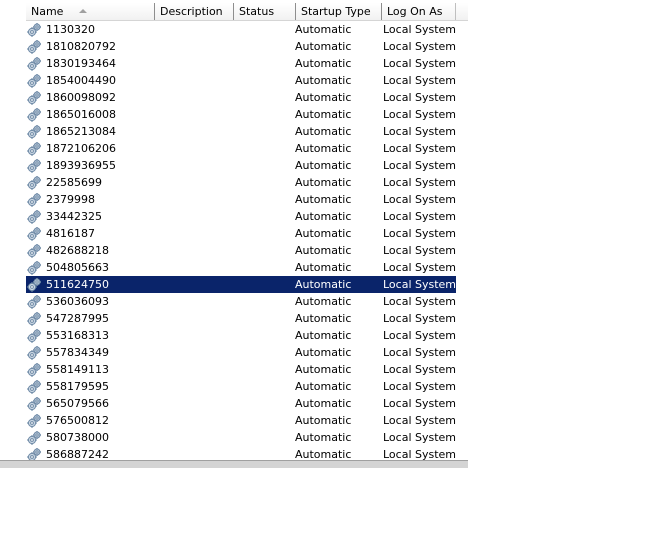 Image resolution: width=648 pixels, height=560 pixels. I want to click on service-name-cell: 33442325, so click(90, 216).